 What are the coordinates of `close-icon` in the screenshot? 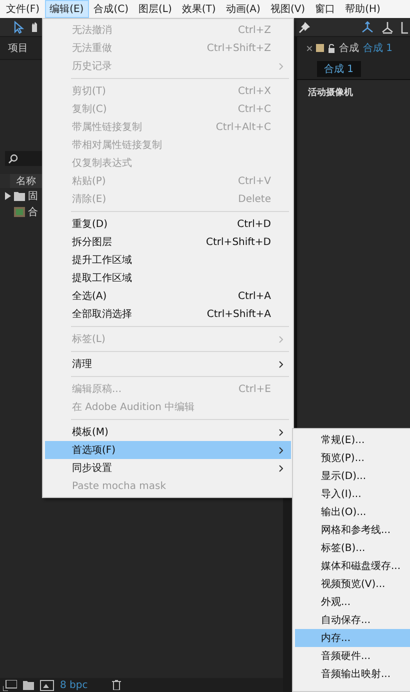 It's located at (309, 48).